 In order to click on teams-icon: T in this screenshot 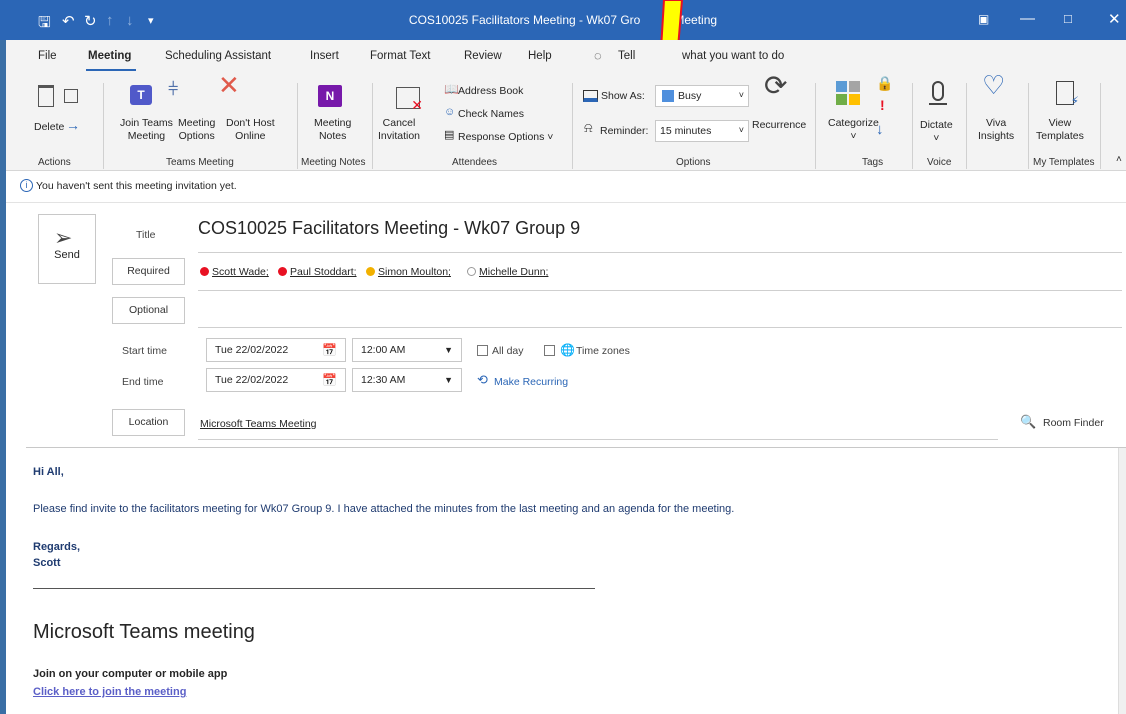, I will do `click(141, 95)`.